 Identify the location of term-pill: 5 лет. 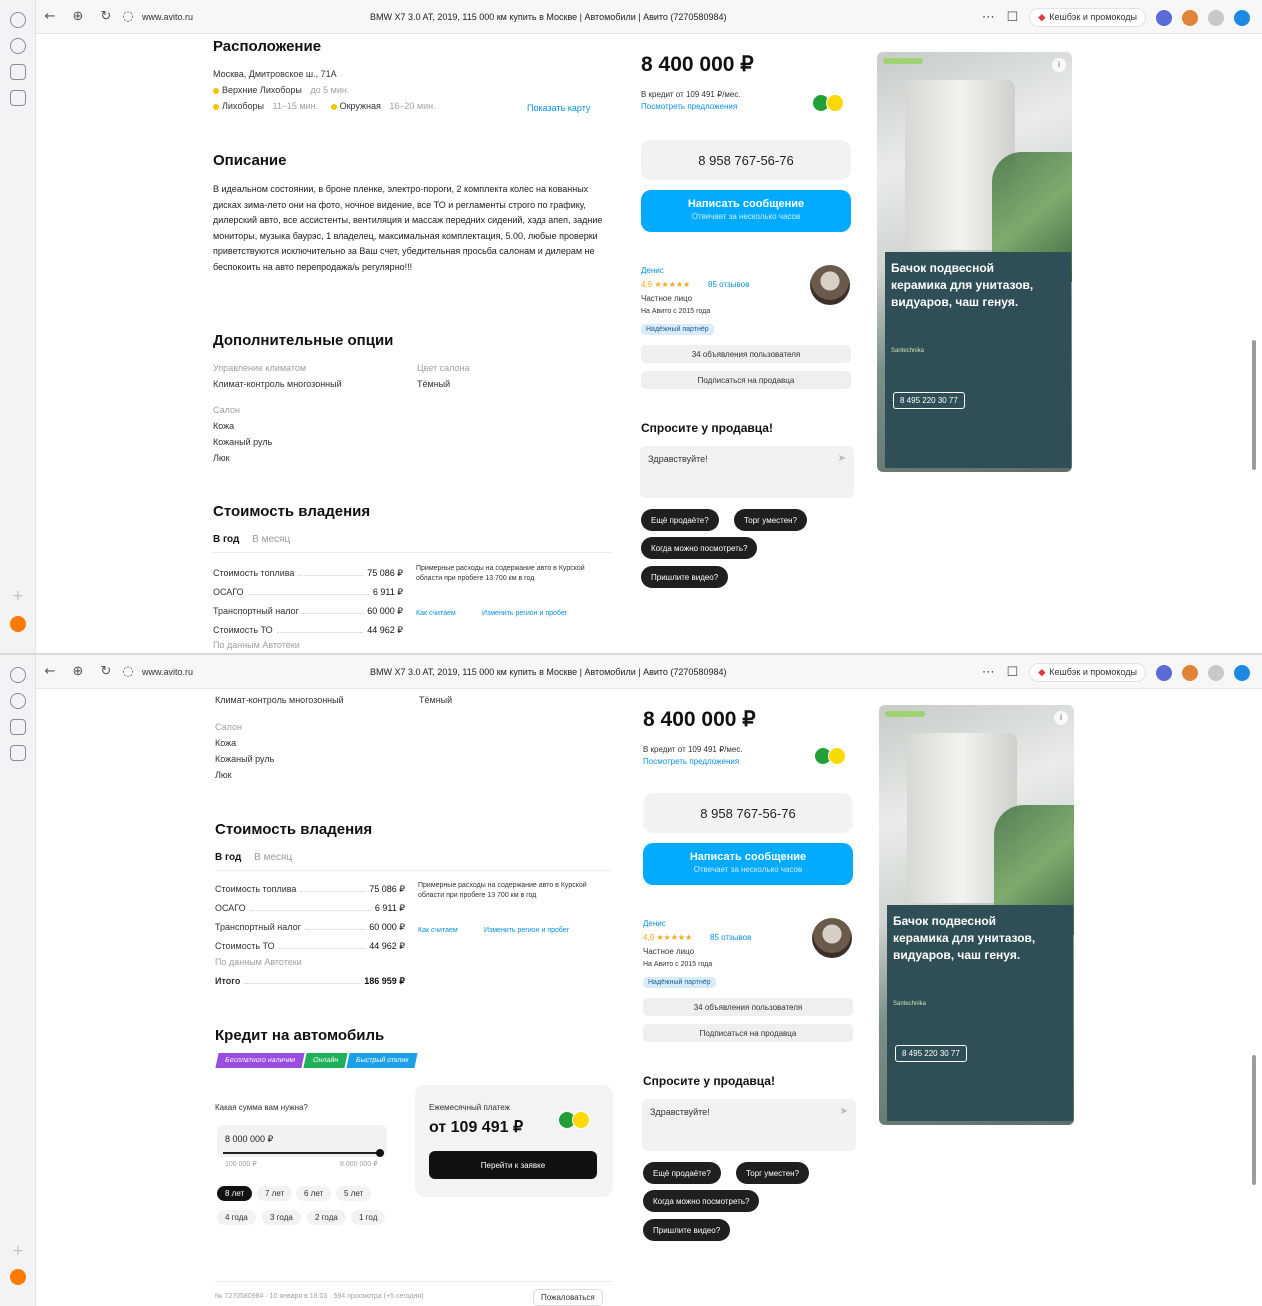
(354, 1193).